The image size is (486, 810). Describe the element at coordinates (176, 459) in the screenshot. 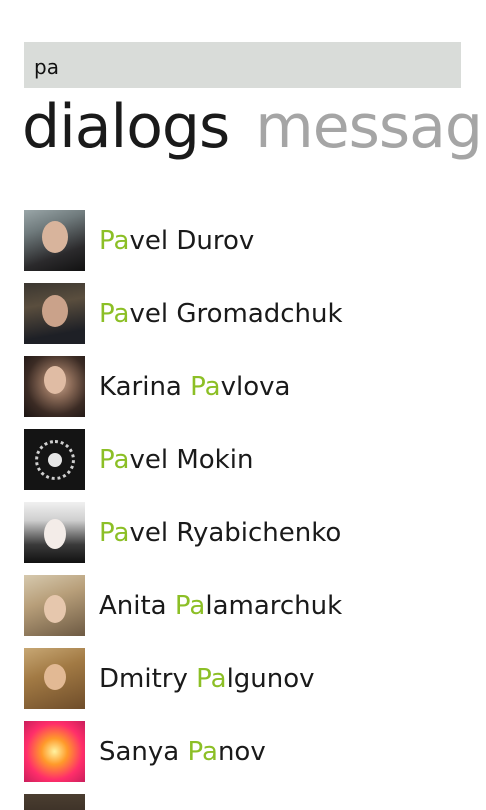

I see `contact-name: Pavel Mokin` at that location.